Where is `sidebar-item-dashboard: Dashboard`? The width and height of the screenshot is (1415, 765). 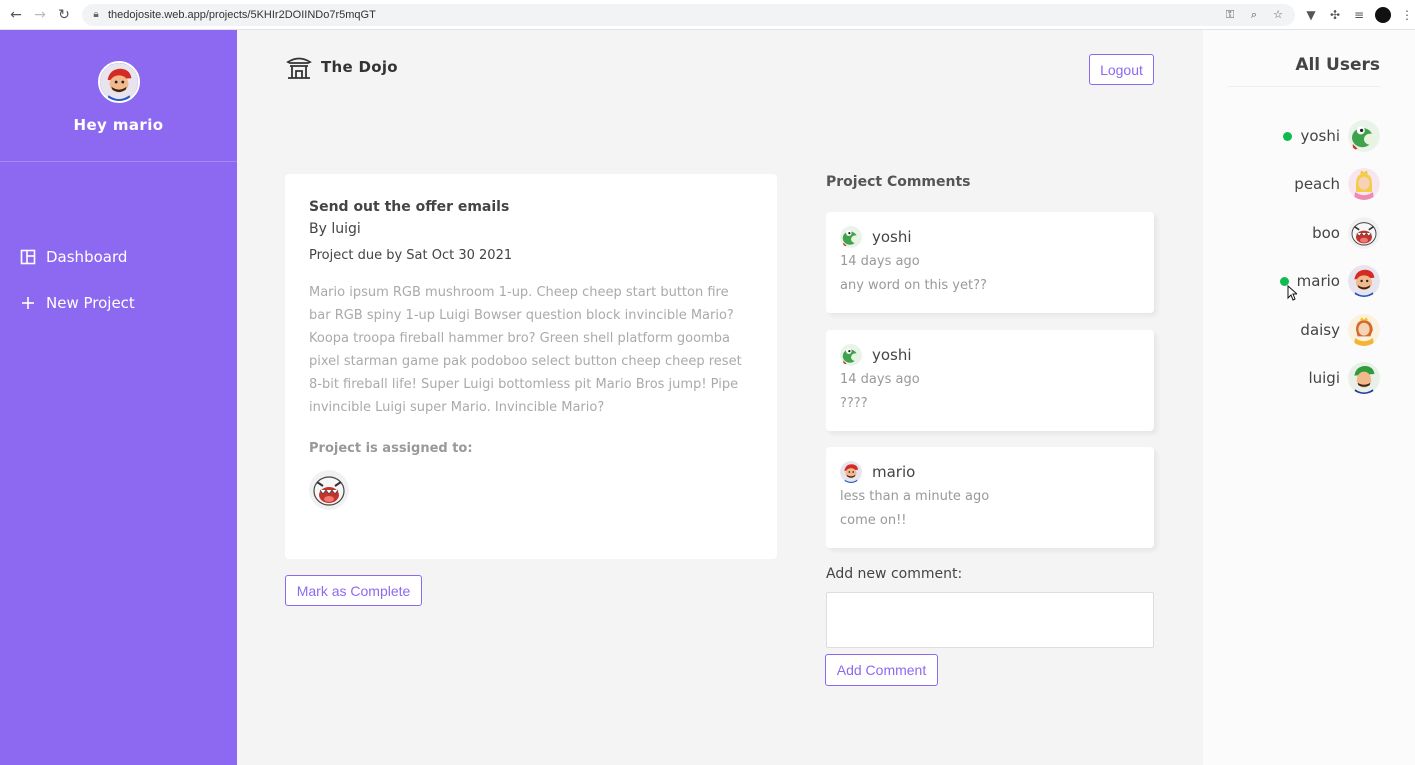 sidebar-item-dashboard: Dashboard is located at coordinates (118, 257).